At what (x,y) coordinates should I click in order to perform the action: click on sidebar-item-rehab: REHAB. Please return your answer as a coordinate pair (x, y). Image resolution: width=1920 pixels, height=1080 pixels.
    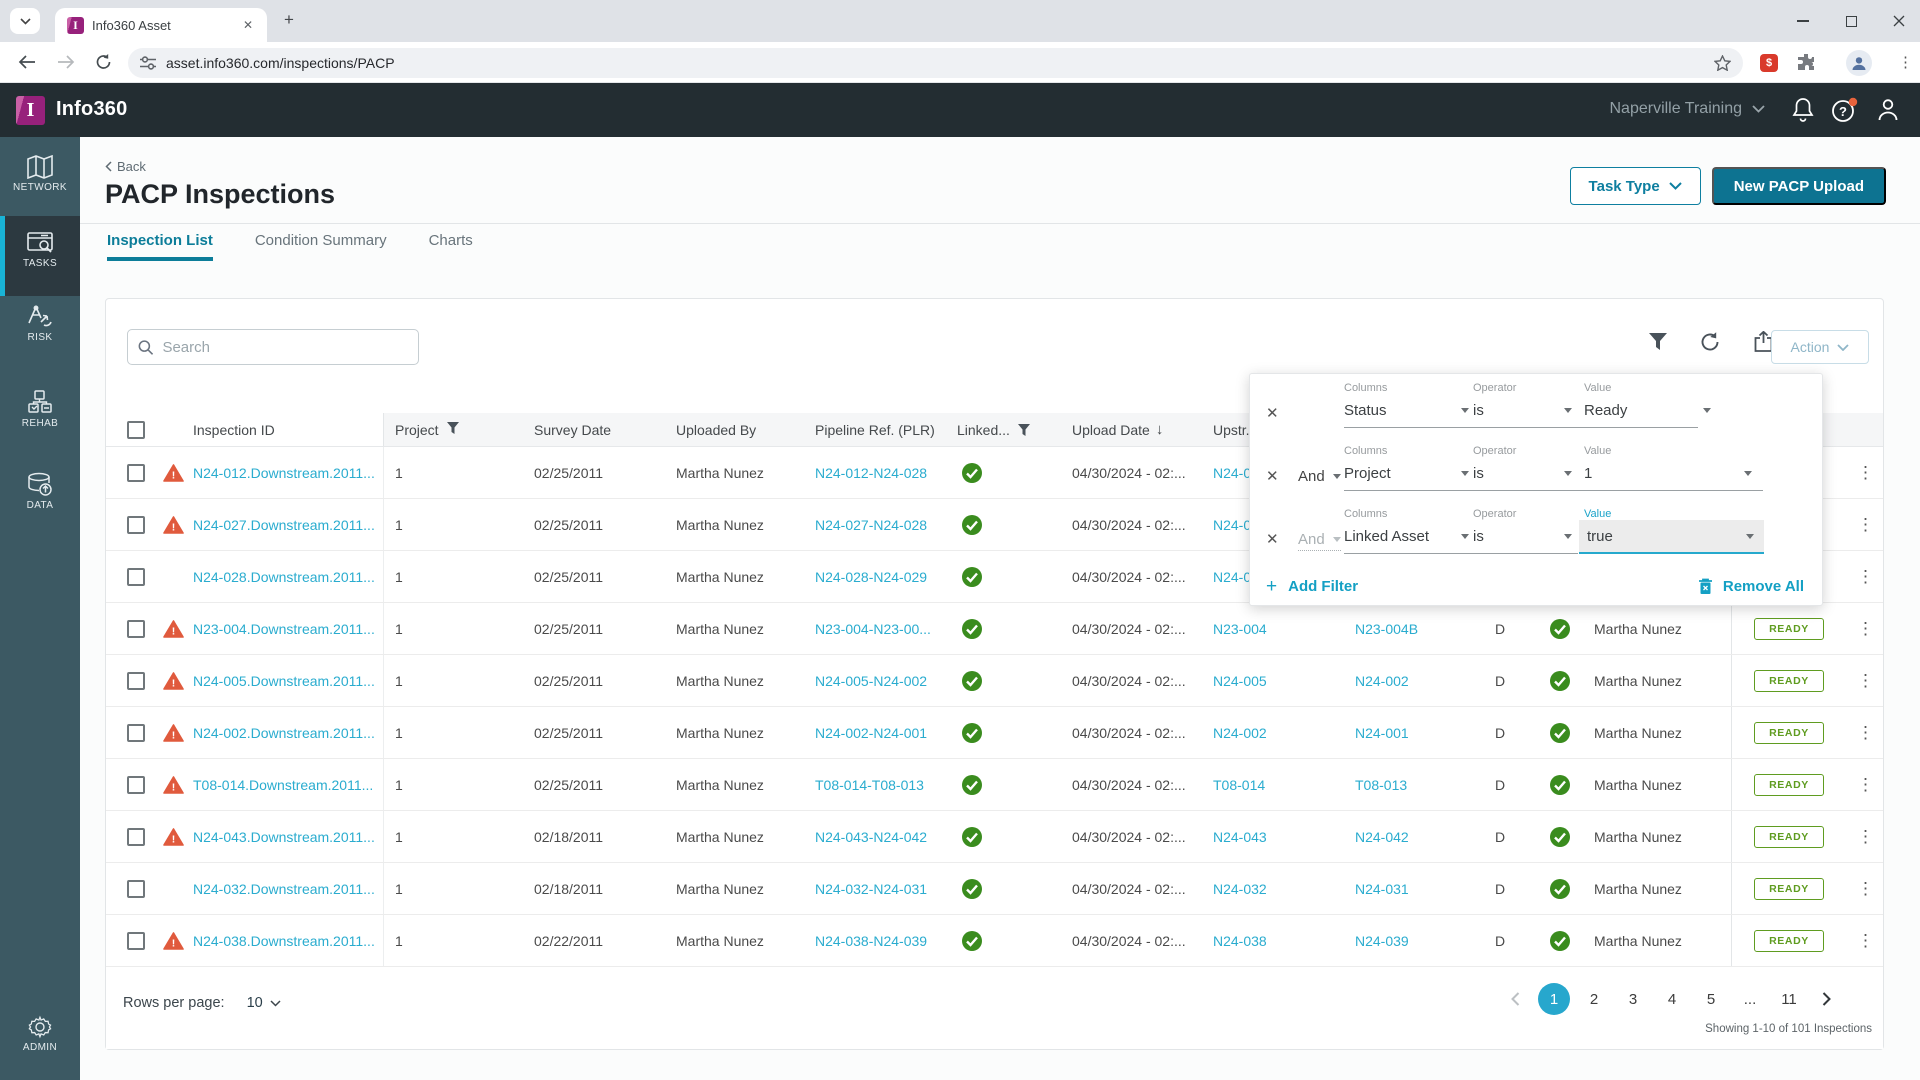
    Looking at the image, I should click on (40, 409).